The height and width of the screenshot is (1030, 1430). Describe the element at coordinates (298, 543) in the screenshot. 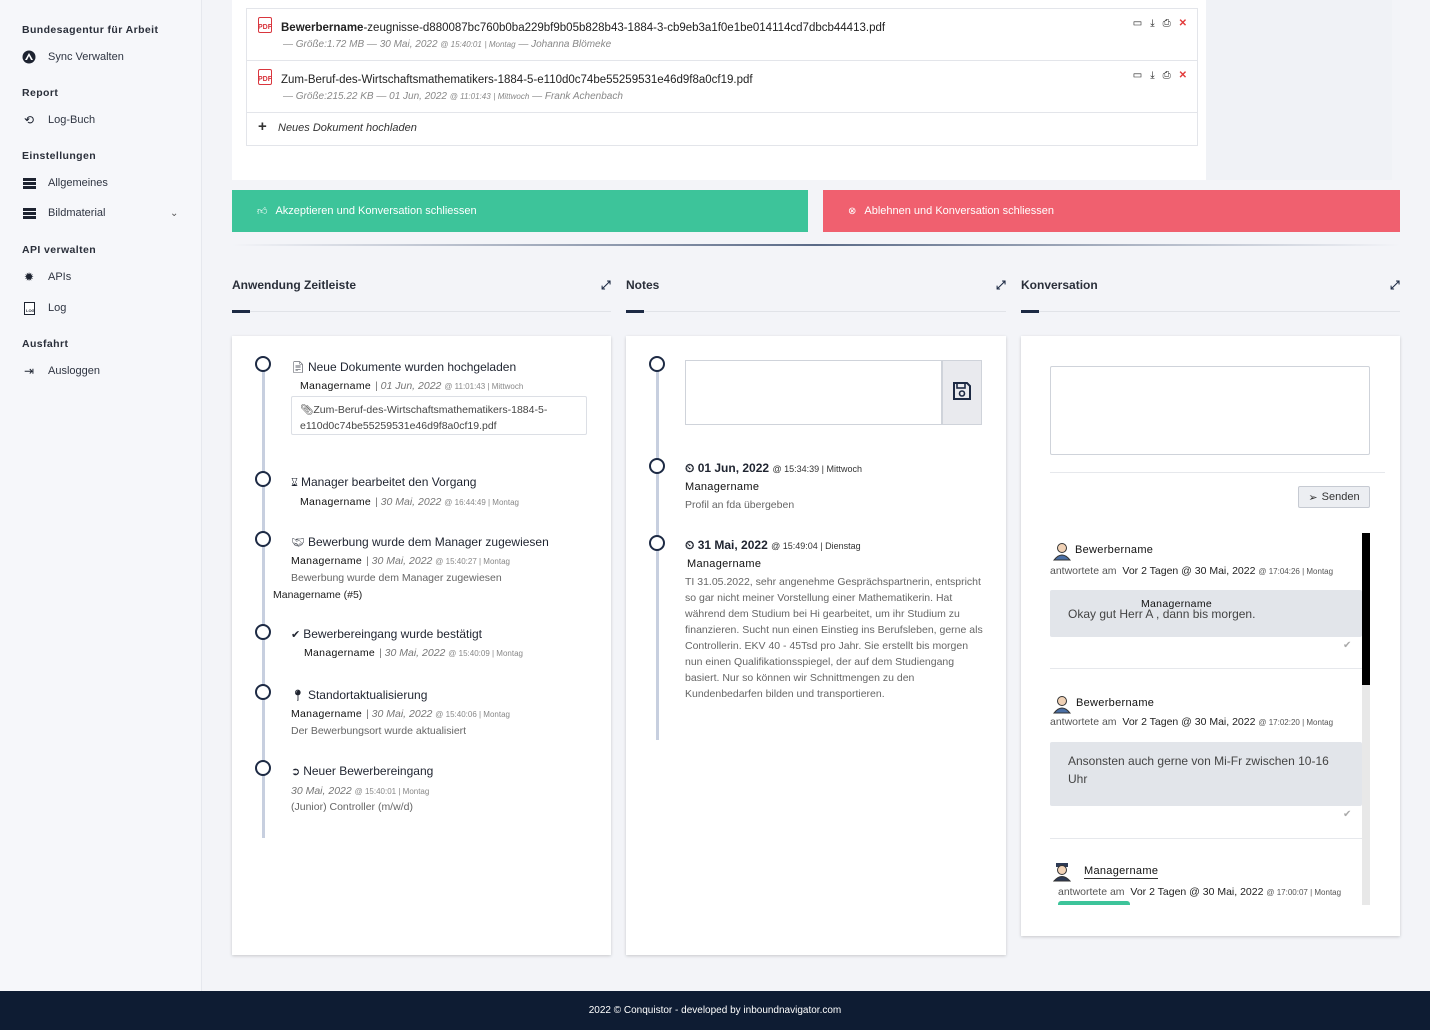

I see `handshake-icon: 🤝︎` at that location.